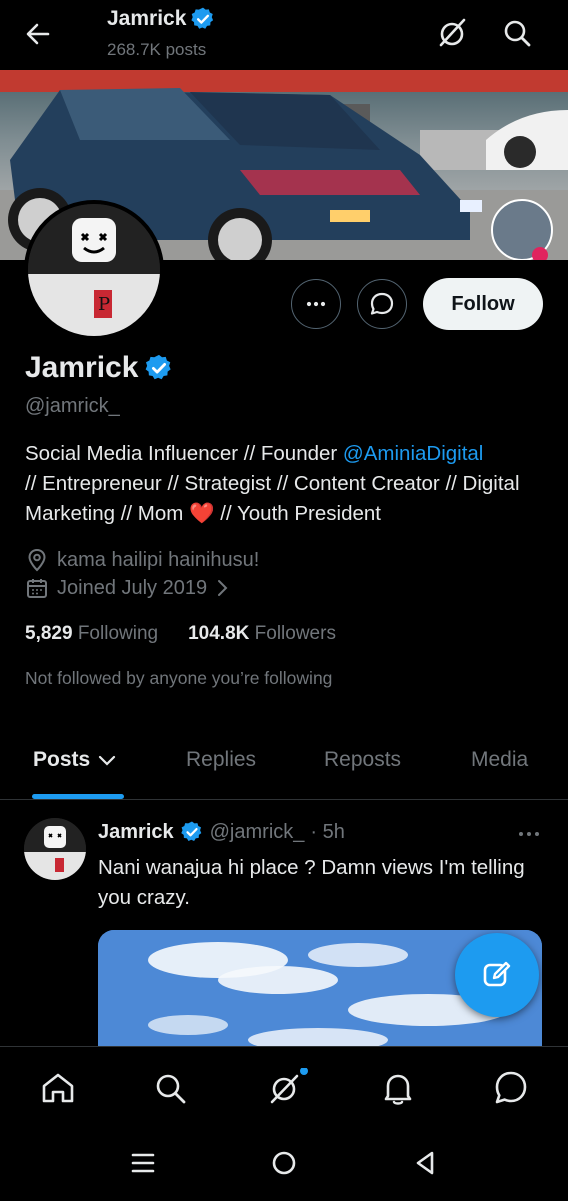 The width and height of the screenshot is (568, 1201). I want to click on message-button, so click(382, 304).